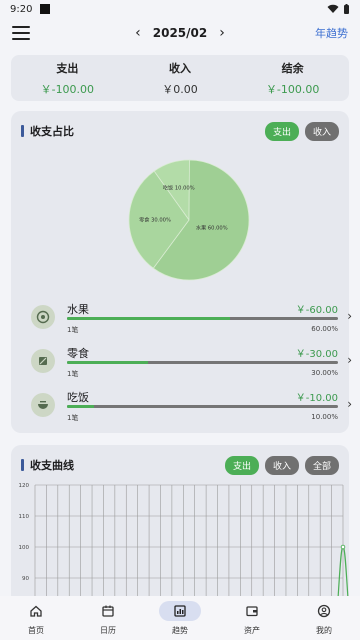  I want to click on nav-profile-label: 我的, so click(324, 630).